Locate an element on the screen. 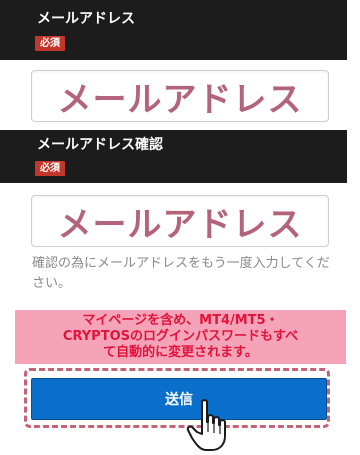  email-label: メールアドレス is located at coordinates (86, 19).